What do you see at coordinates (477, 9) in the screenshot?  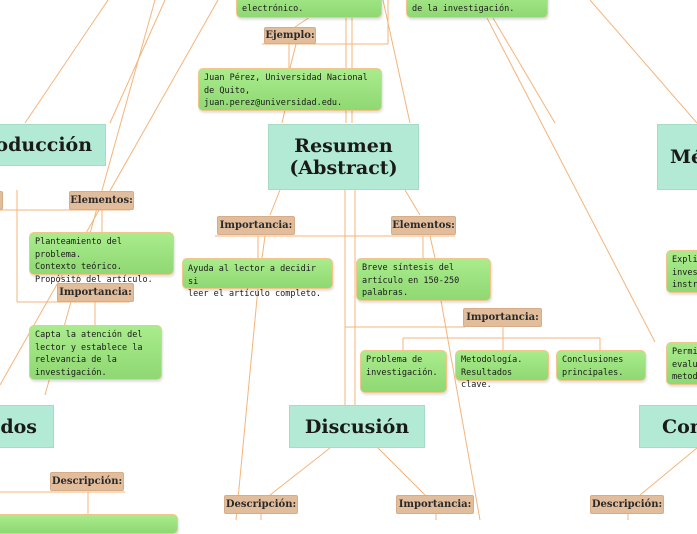 I see `note-top-right: de la investigación.` at bounding box center [477, 9].